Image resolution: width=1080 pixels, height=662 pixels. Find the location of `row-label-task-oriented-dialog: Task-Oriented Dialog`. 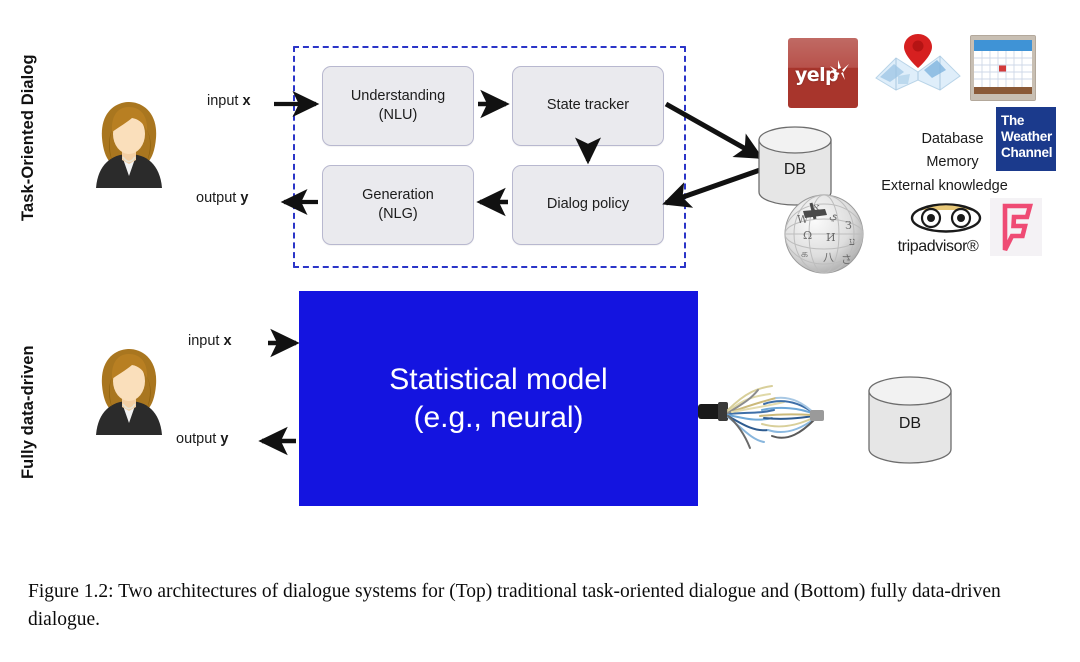

row-label-task-oriented-dialog: Task-Oriented Dialog is located at coordinates (28, 137).